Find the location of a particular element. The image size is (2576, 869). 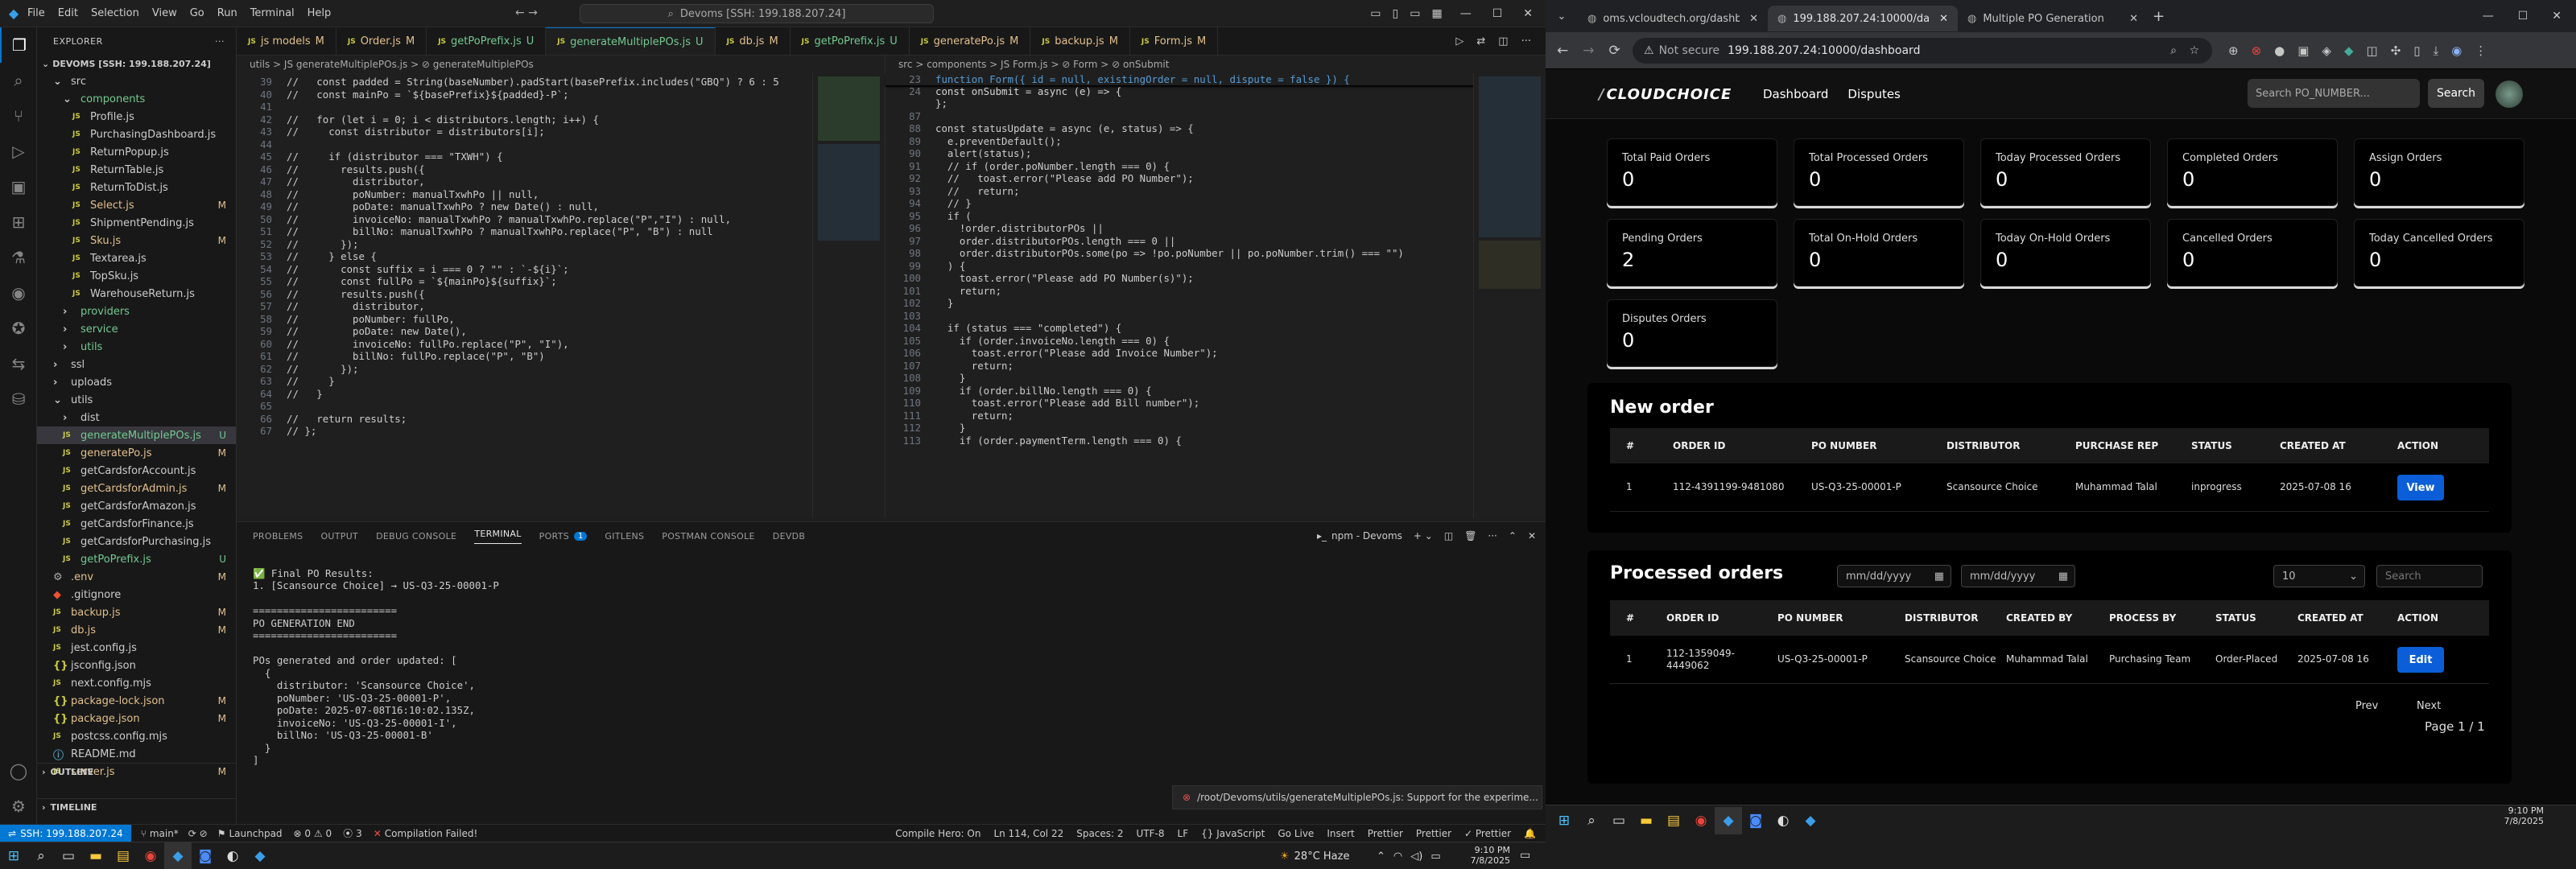

layout-icon: ▭ is located at coordinates (1415, 13).